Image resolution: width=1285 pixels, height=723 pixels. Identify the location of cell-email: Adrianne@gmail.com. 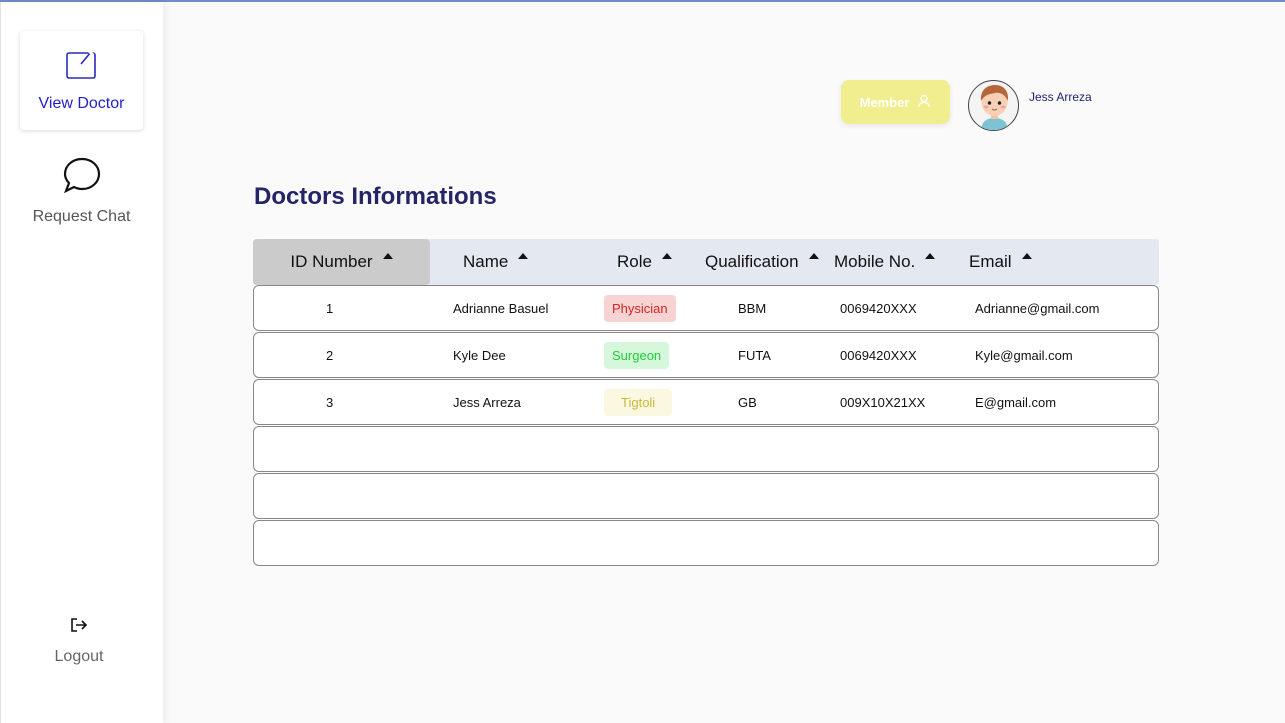
(1037, 308).